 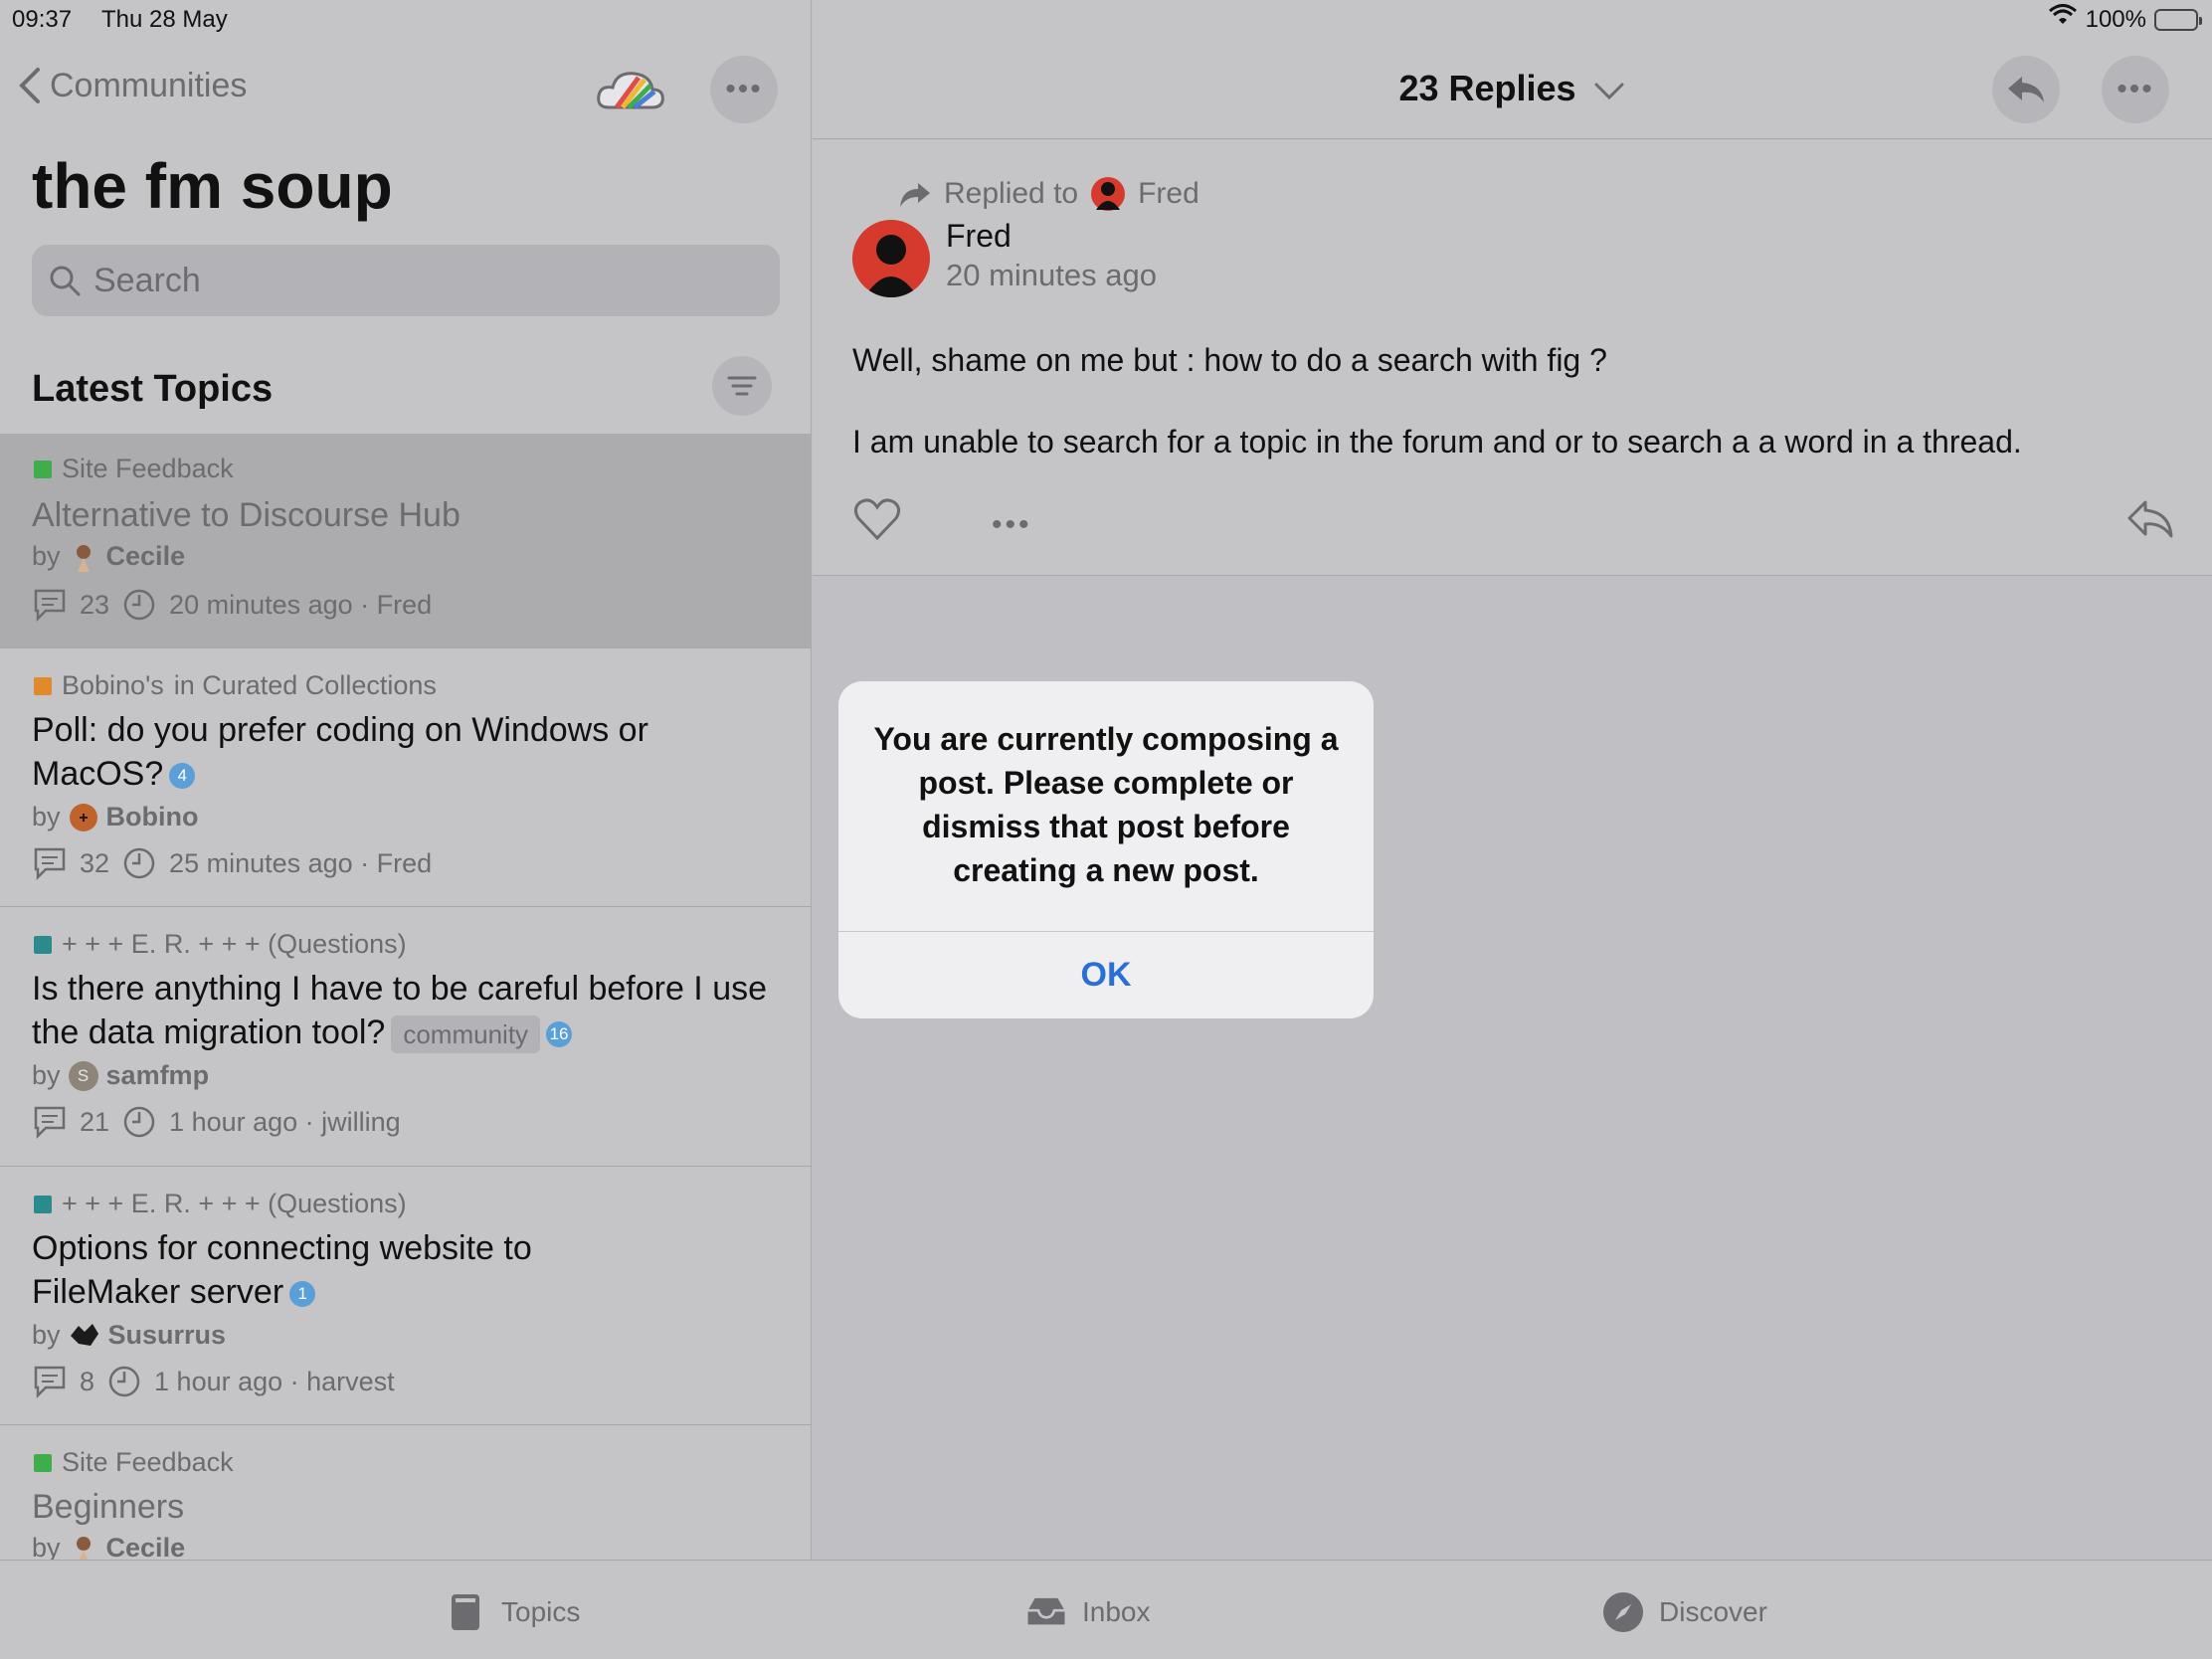 What do you see at coordinates (1609, 91) in the screenshot?
I see `chevron-down-icon` at bounding box center [1609, 91].